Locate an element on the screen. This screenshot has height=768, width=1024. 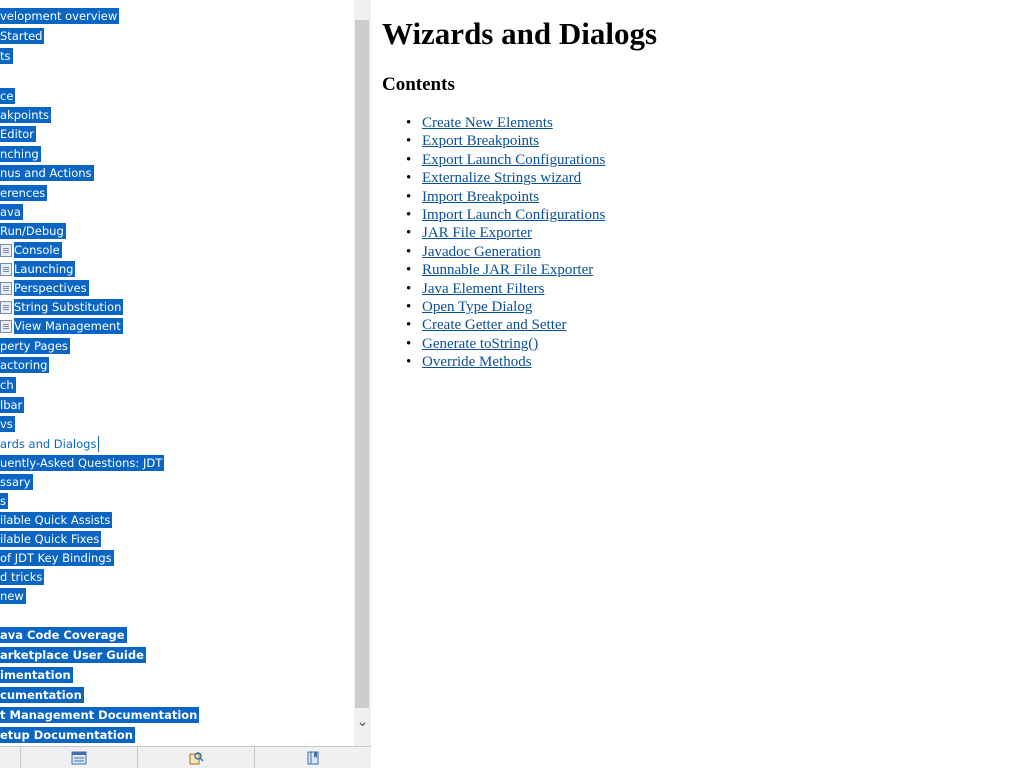
contents-link: Runnable JAR File Exporter is located at coordinates (507, 270).